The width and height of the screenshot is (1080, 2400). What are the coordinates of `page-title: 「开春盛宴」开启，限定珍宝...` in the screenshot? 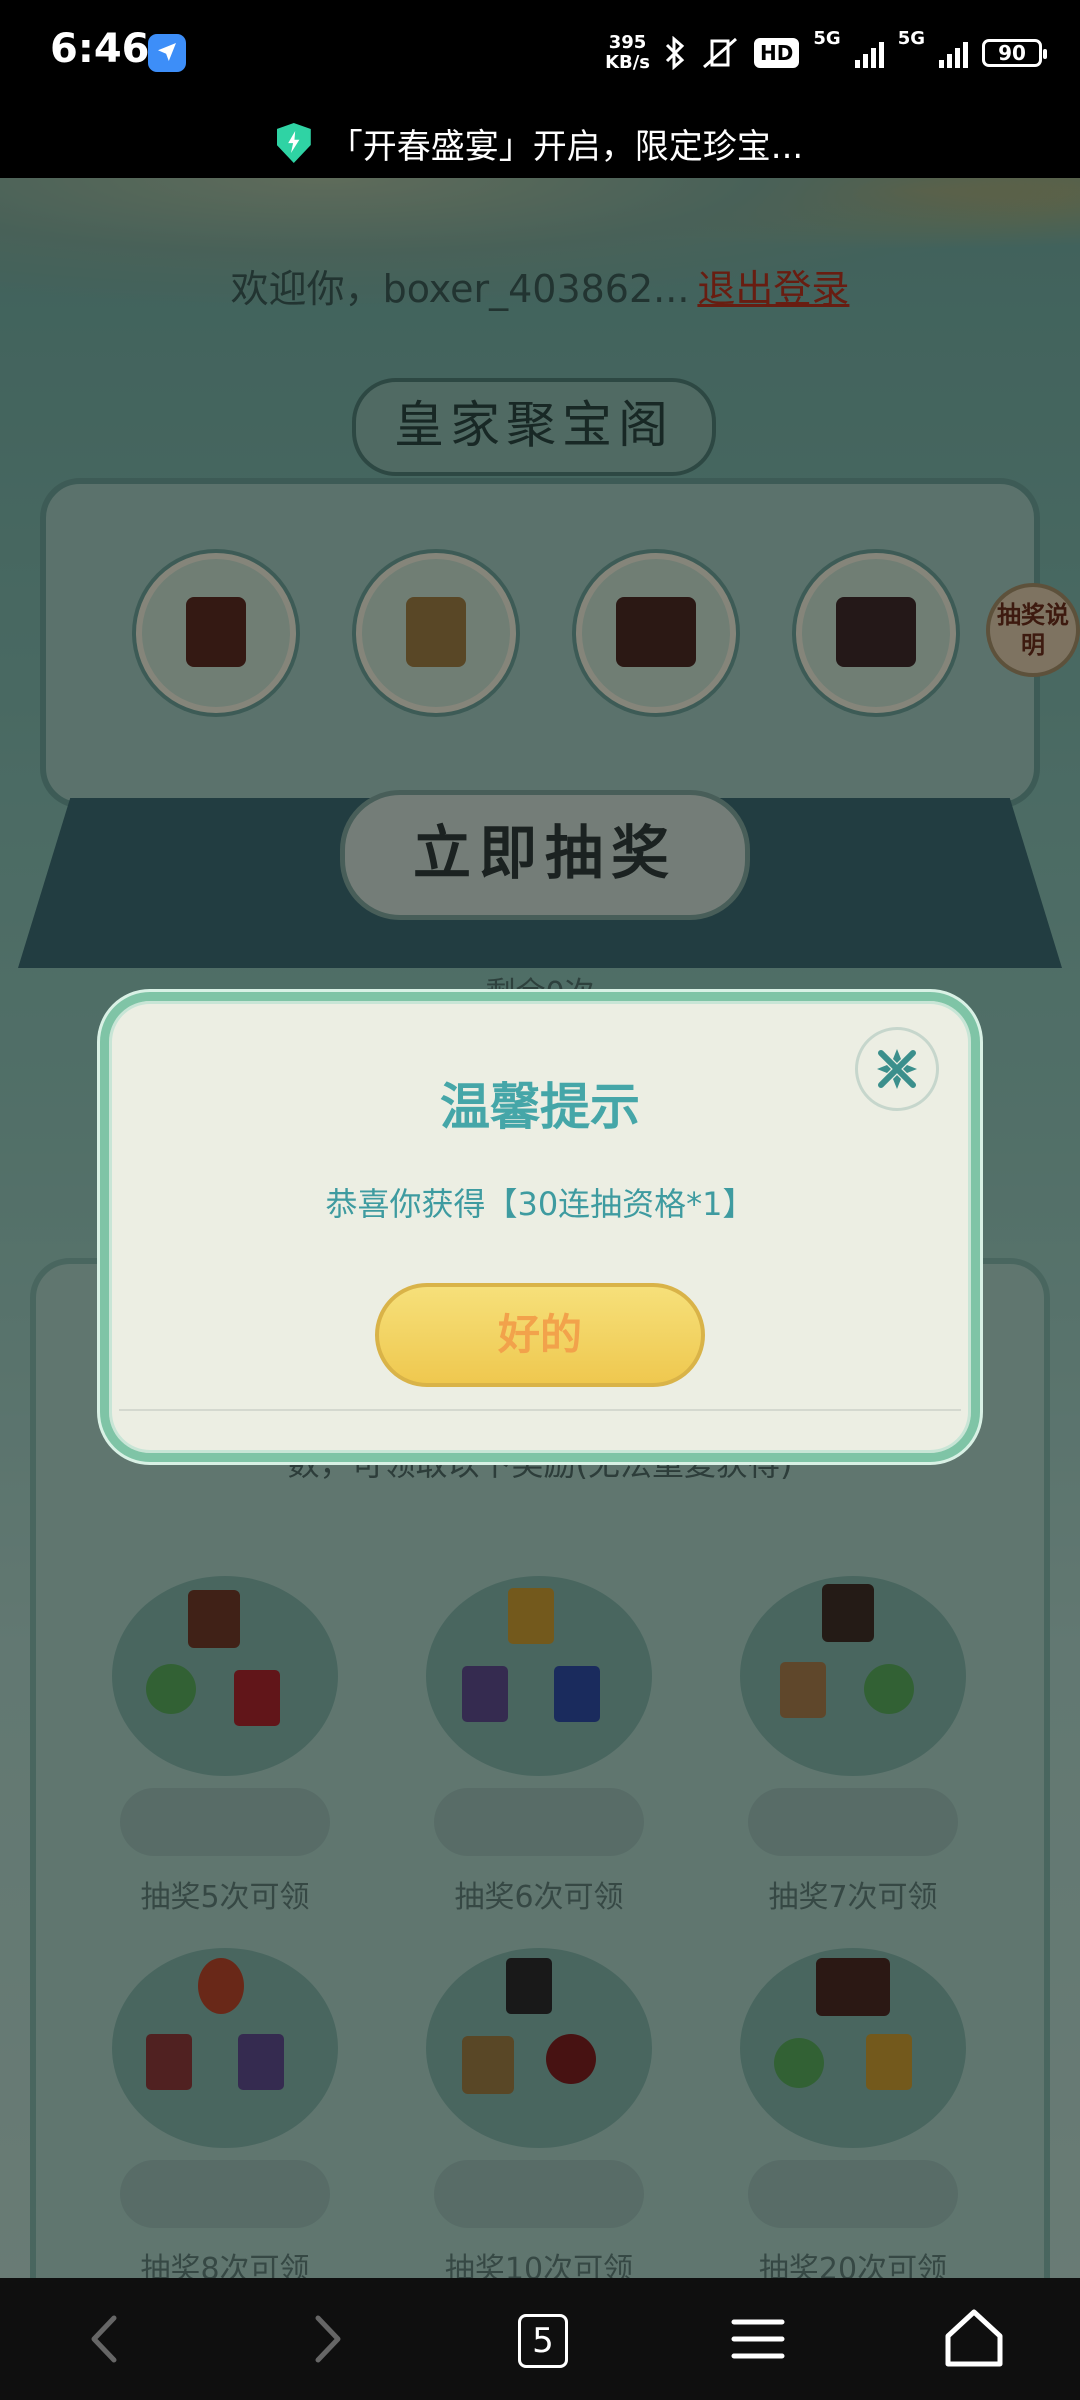 It's located at (566, 146).